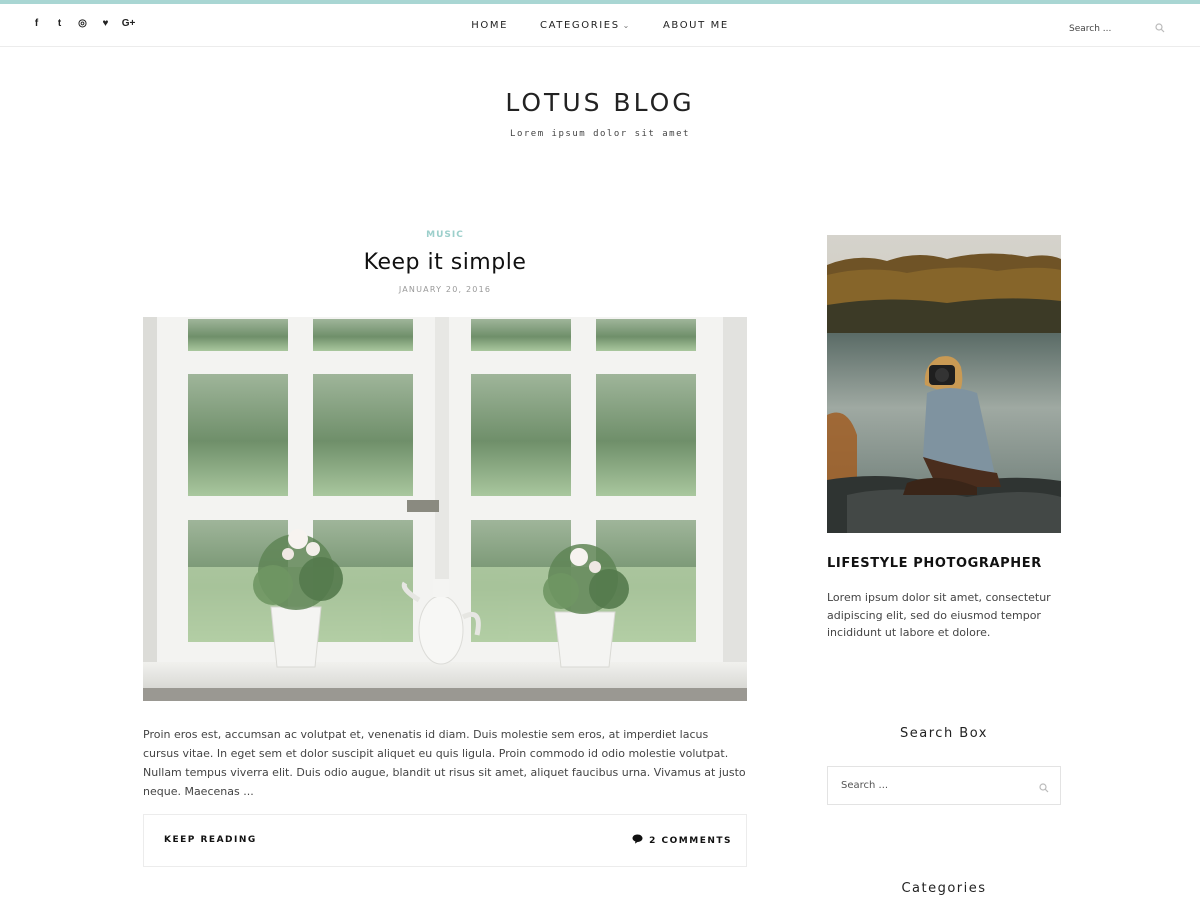 This screenshot has height=900, width=1200. What do you see at coordinates (445, 235) in the screenshot?
I see `post-category: MUSIC` at bounding box center [445, 235].